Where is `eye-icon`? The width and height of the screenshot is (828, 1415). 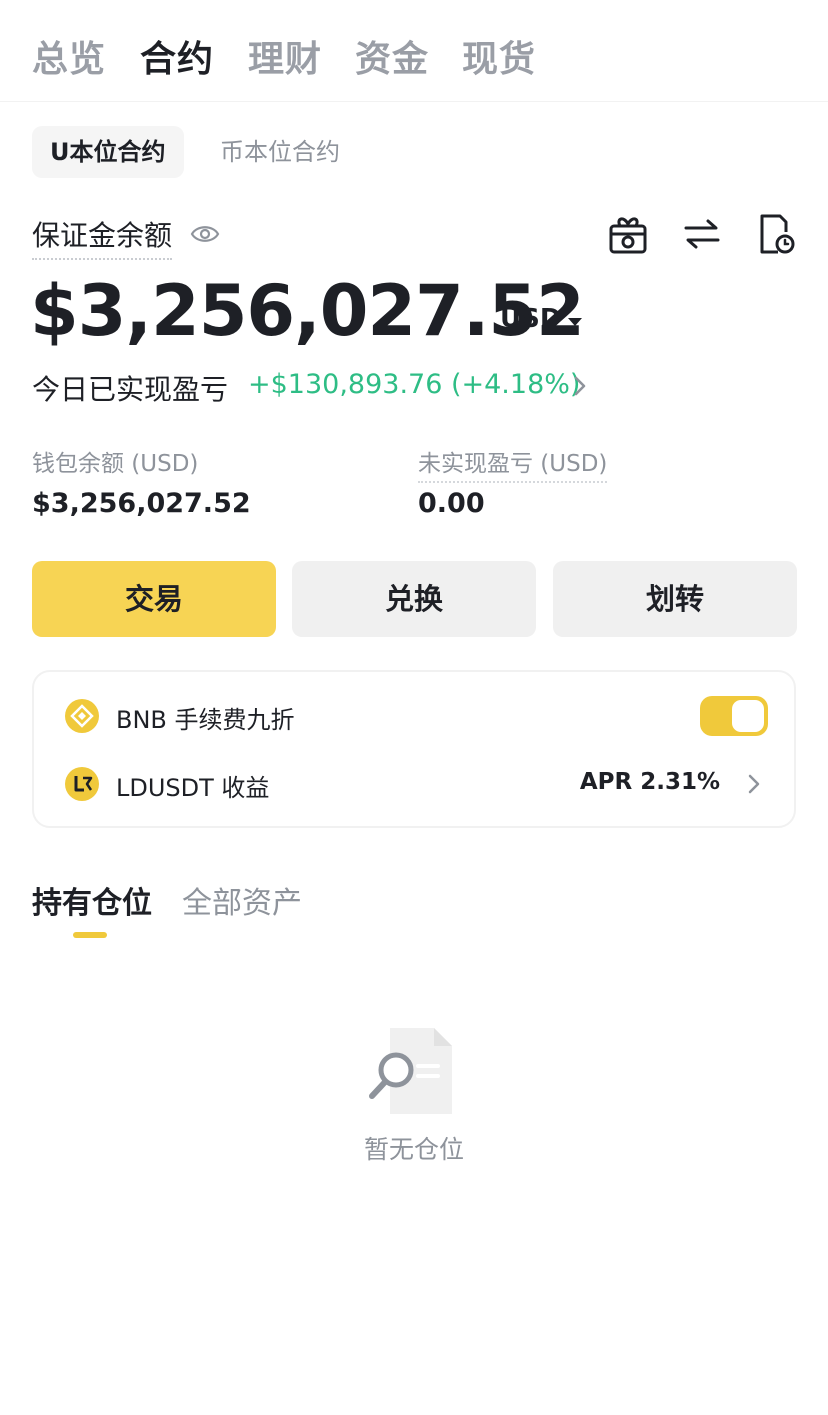
eye-icon is located at coordinates (205, 234).